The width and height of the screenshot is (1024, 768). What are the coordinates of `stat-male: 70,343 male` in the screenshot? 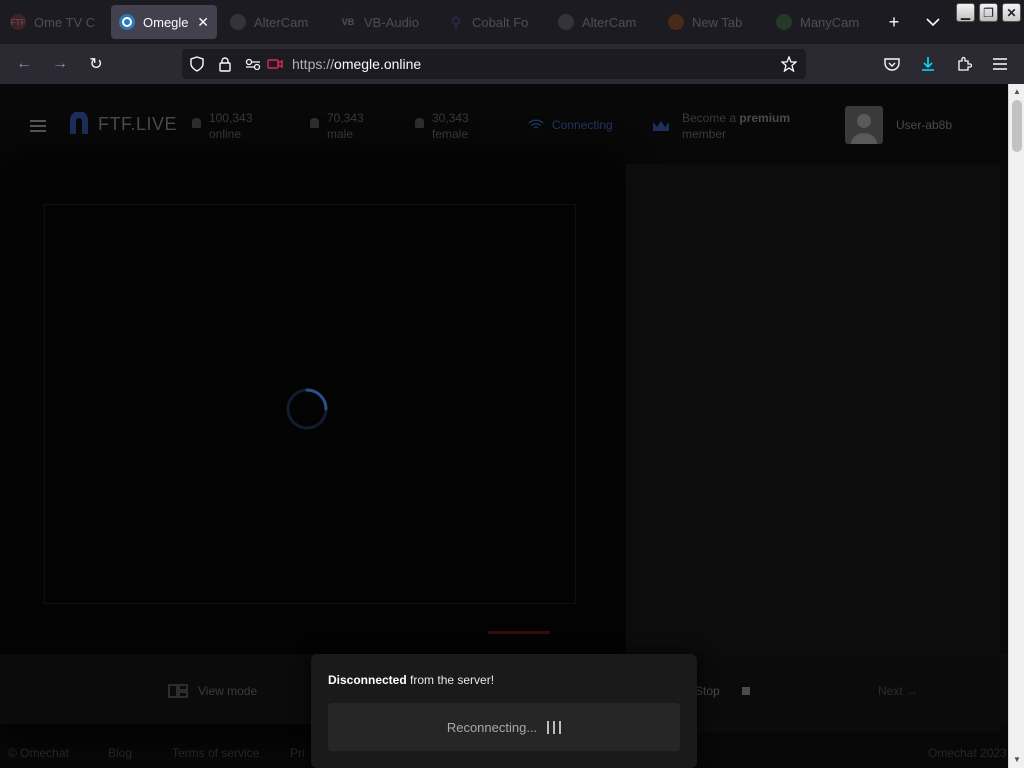 It's located at (337, 126).